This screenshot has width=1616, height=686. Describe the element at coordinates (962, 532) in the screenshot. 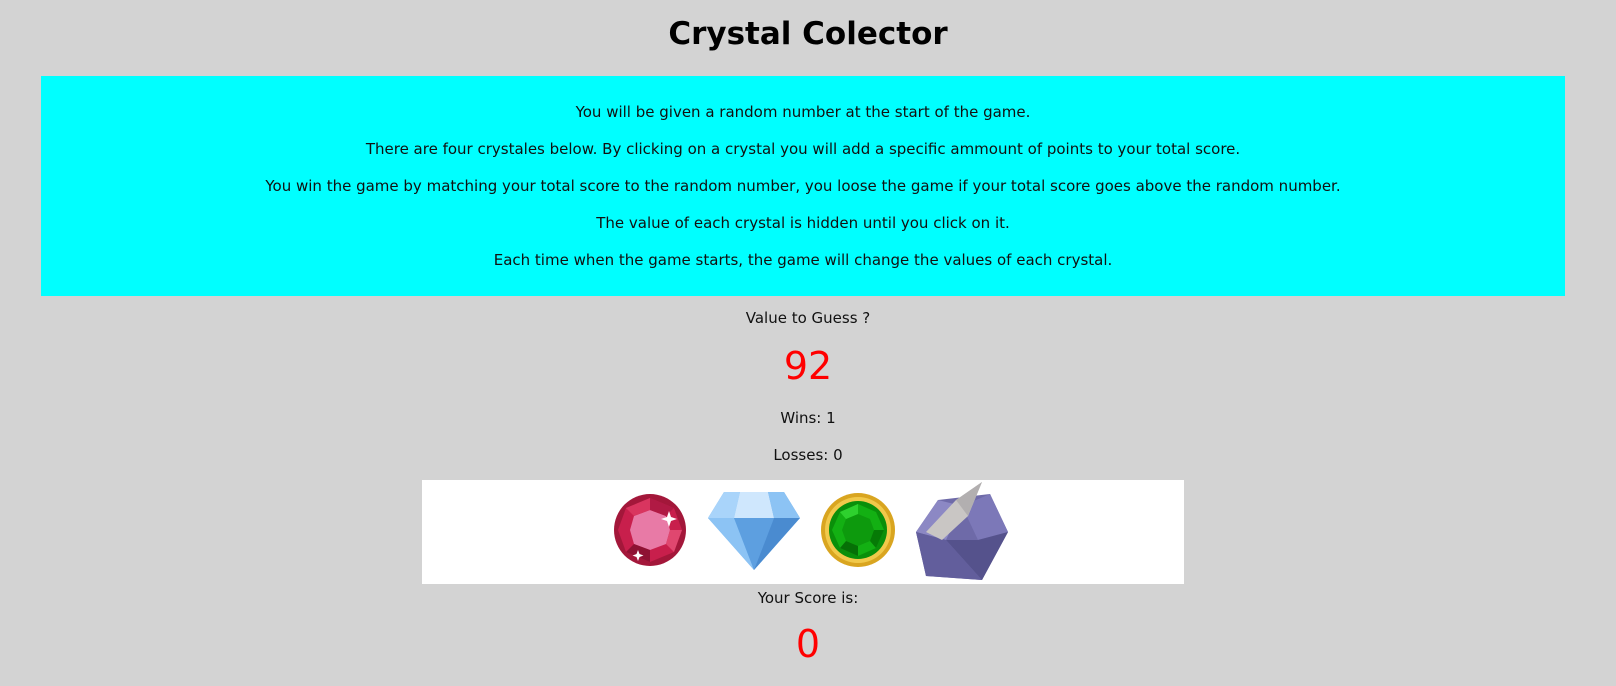

I see `amethyst-crystal-icon` at that location.